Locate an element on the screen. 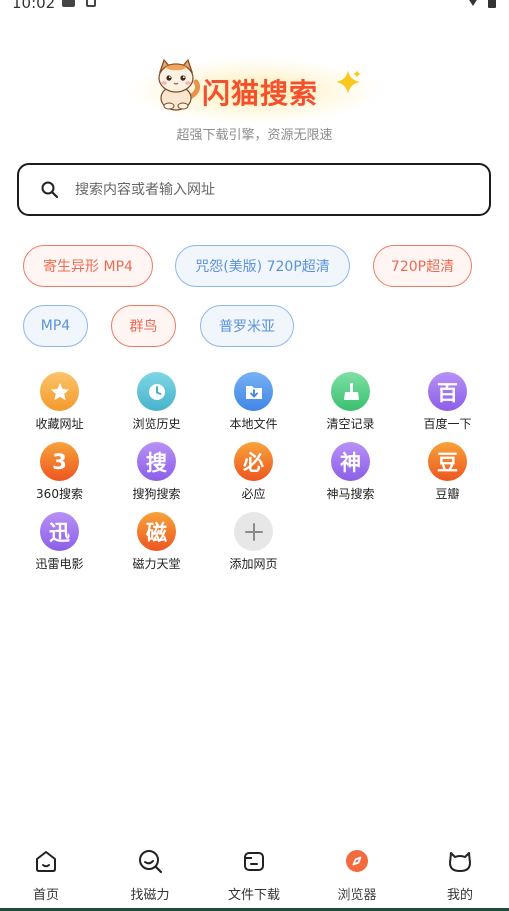 The width and height of the screenshot is (509, 911). shortcut-add-page: 添加网页 is located at coordinates (253, 544).